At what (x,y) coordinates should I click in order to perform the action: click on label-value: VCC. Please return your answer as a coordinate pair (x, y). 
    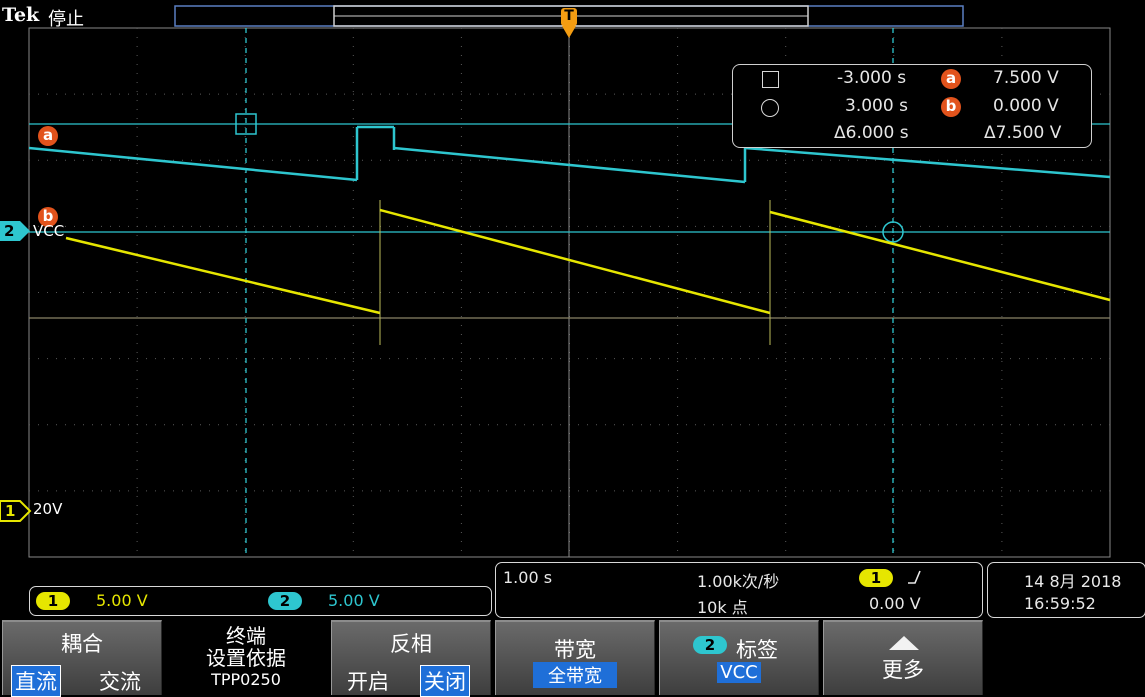
    Looking at the image, I should click on (739, 672).